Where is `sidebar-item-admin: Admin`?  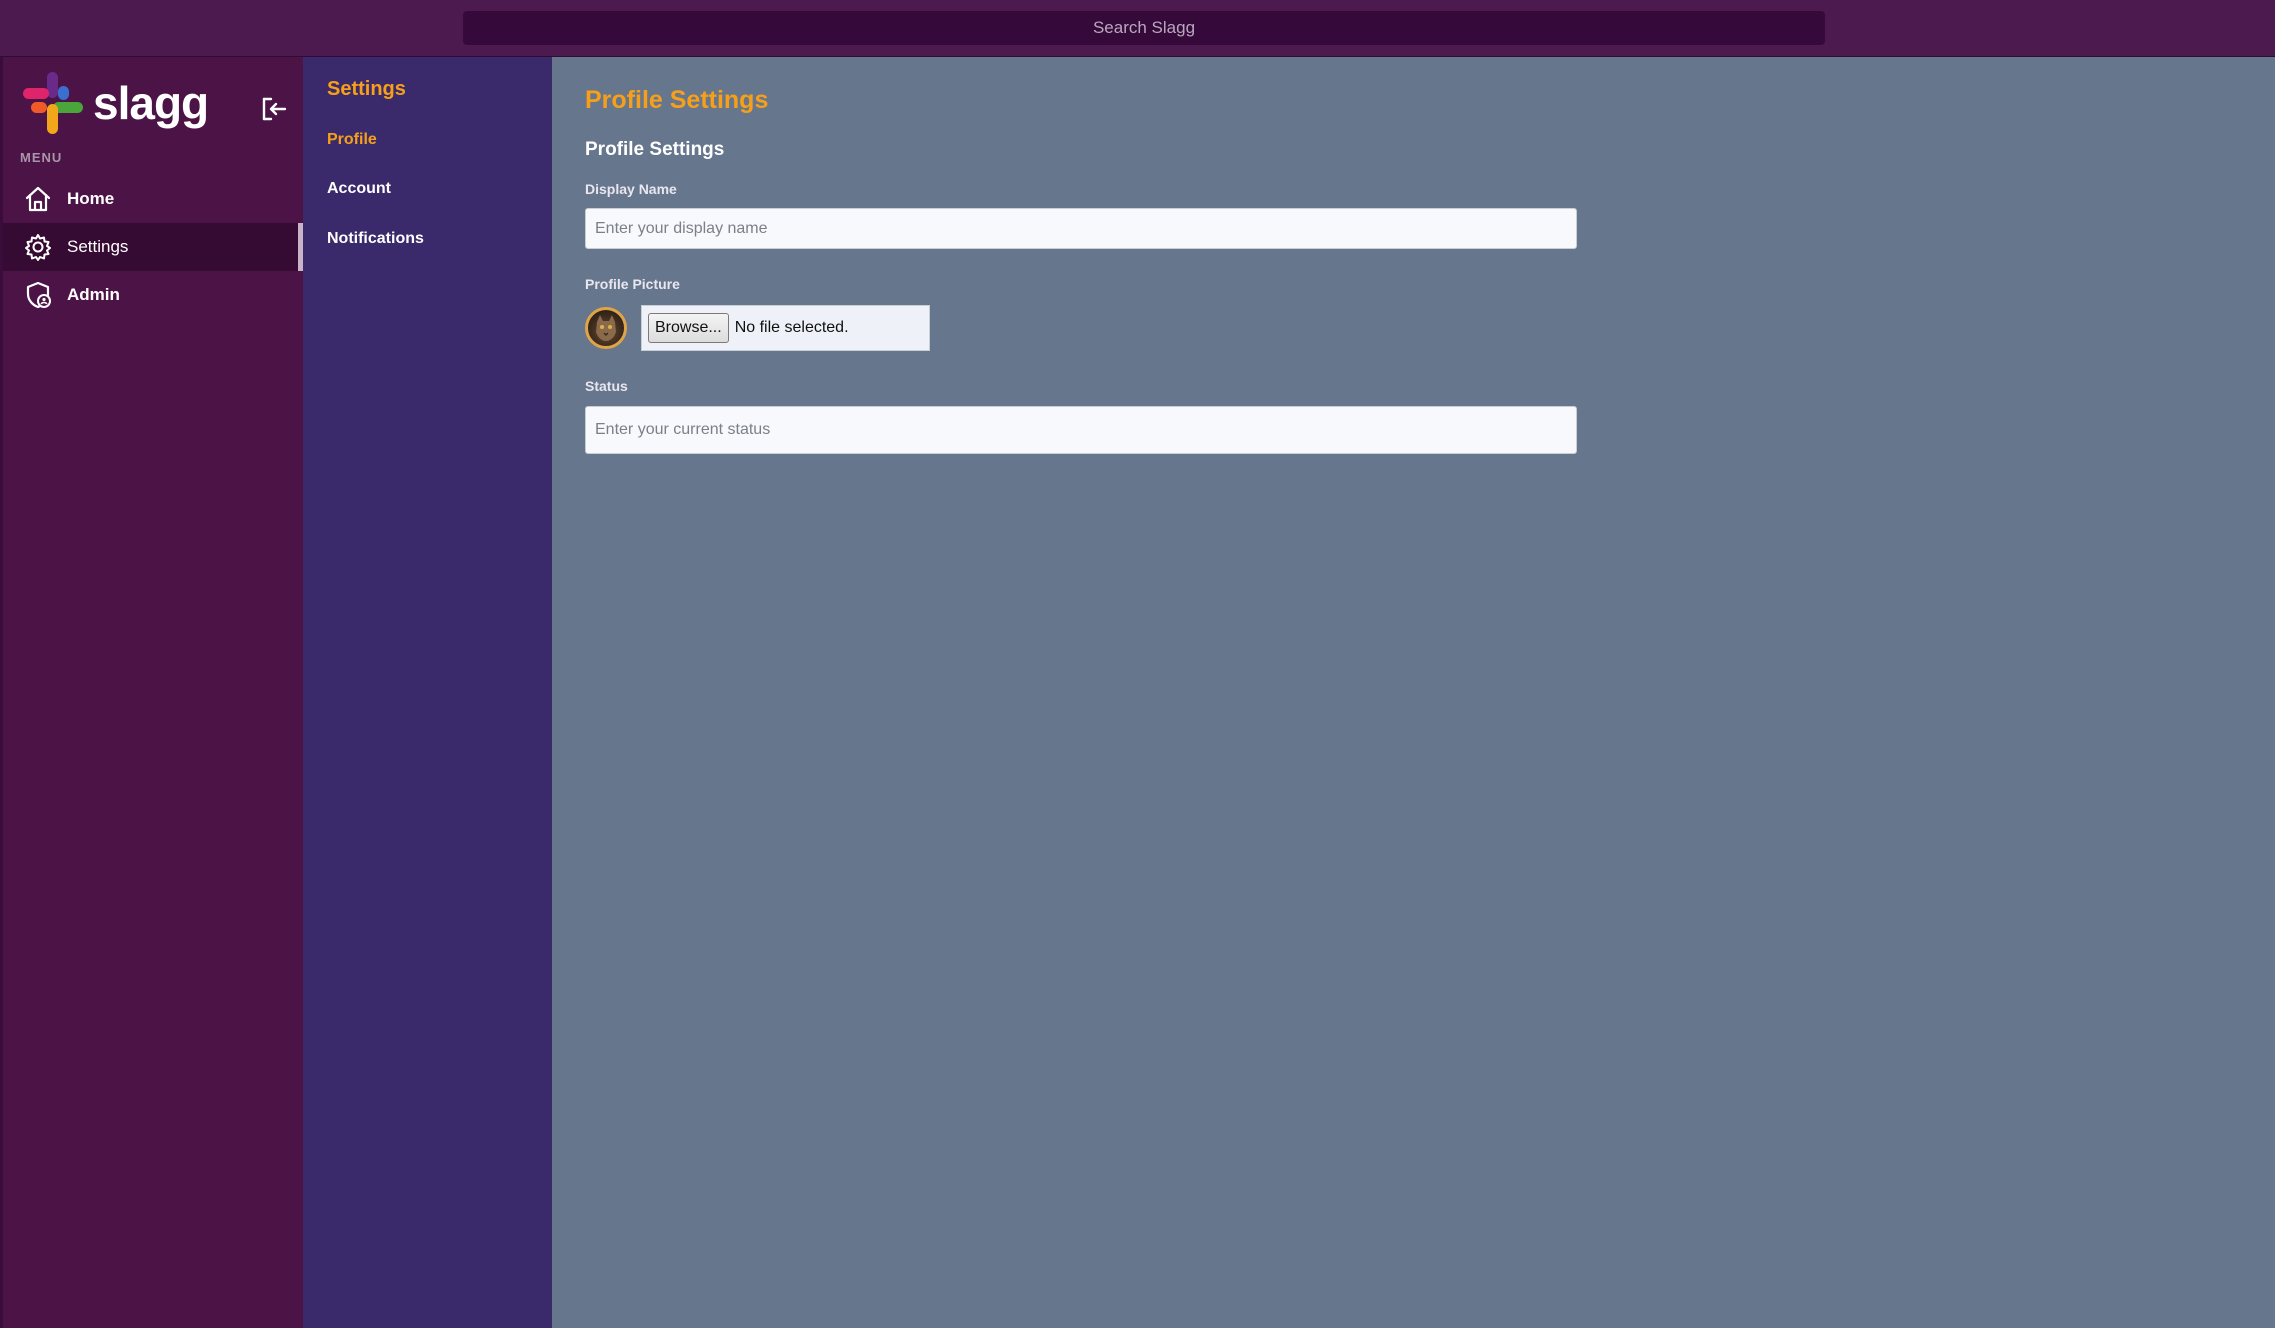 sidebar-item-admin: Admin is located at coordinates (153, 295).